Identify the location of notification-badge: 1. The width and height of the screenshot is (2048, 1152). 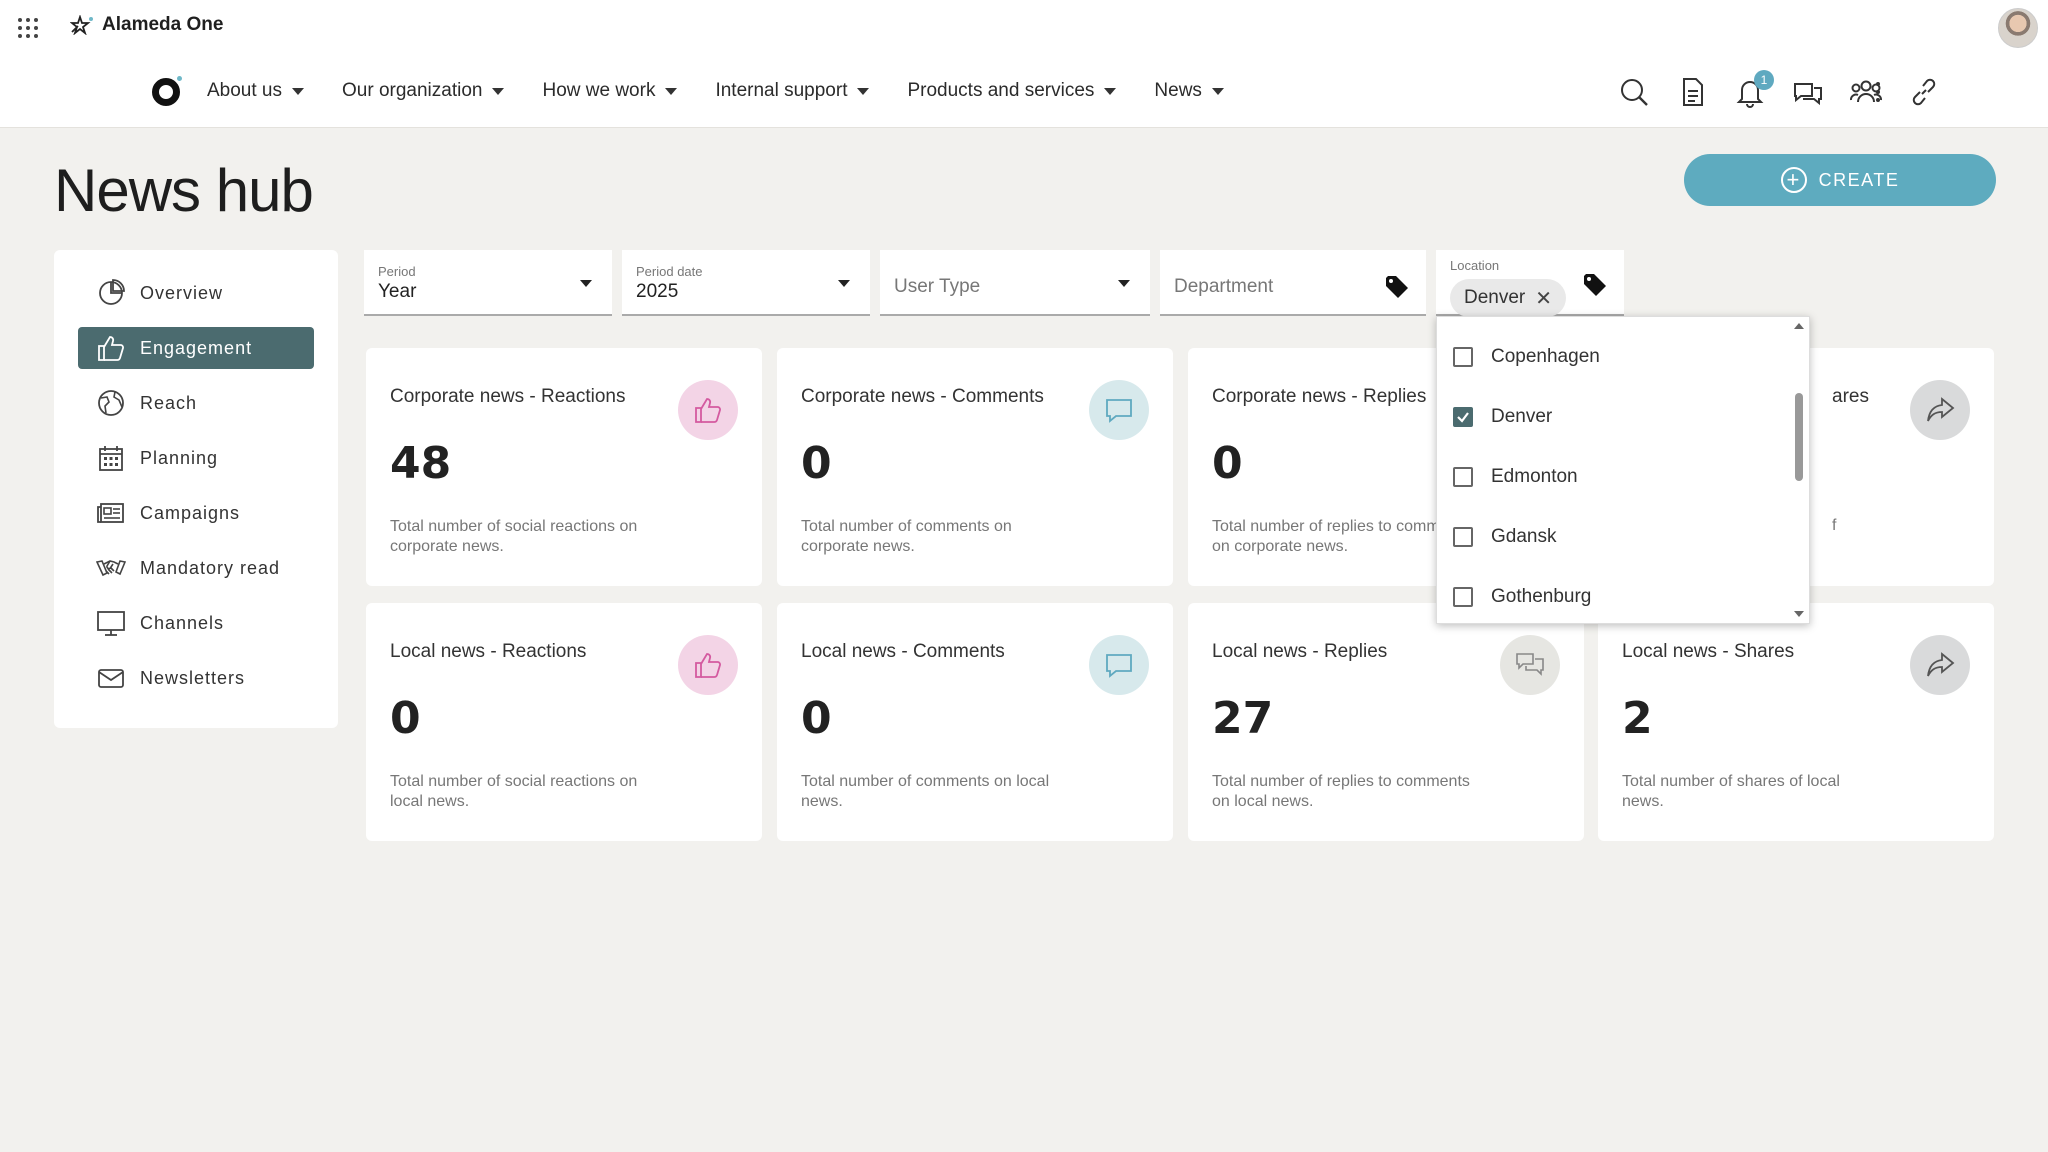
(1764, 80).